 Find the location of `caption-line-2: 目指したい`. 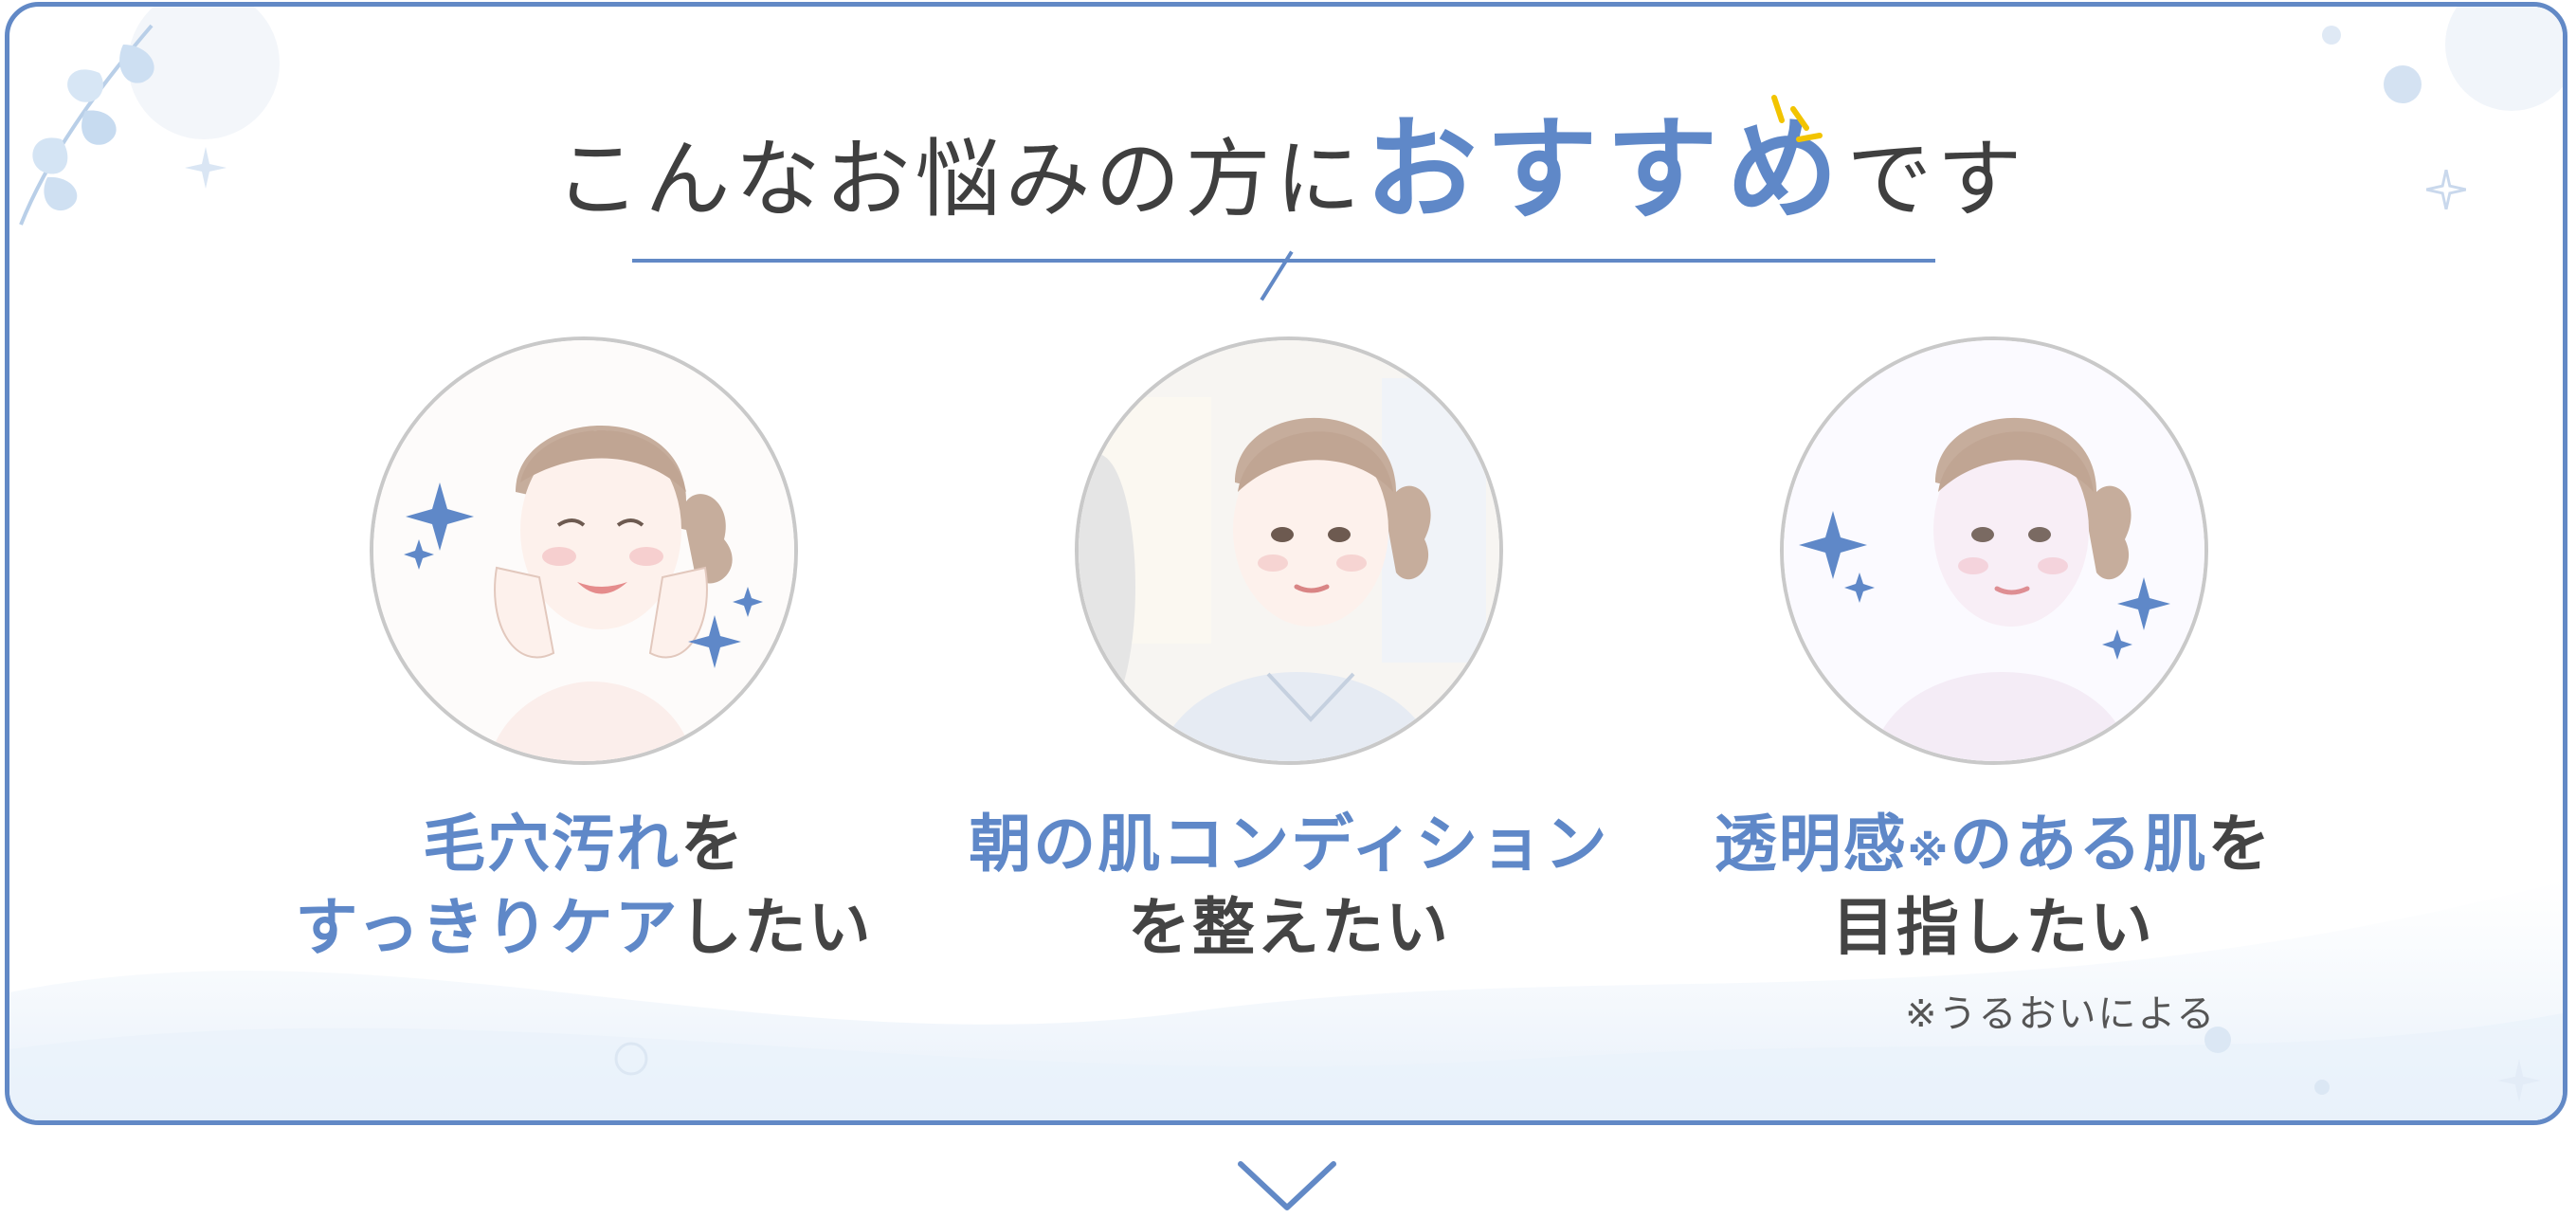

caption-line-2: 目指したい is located at coordinates (1993, 928).